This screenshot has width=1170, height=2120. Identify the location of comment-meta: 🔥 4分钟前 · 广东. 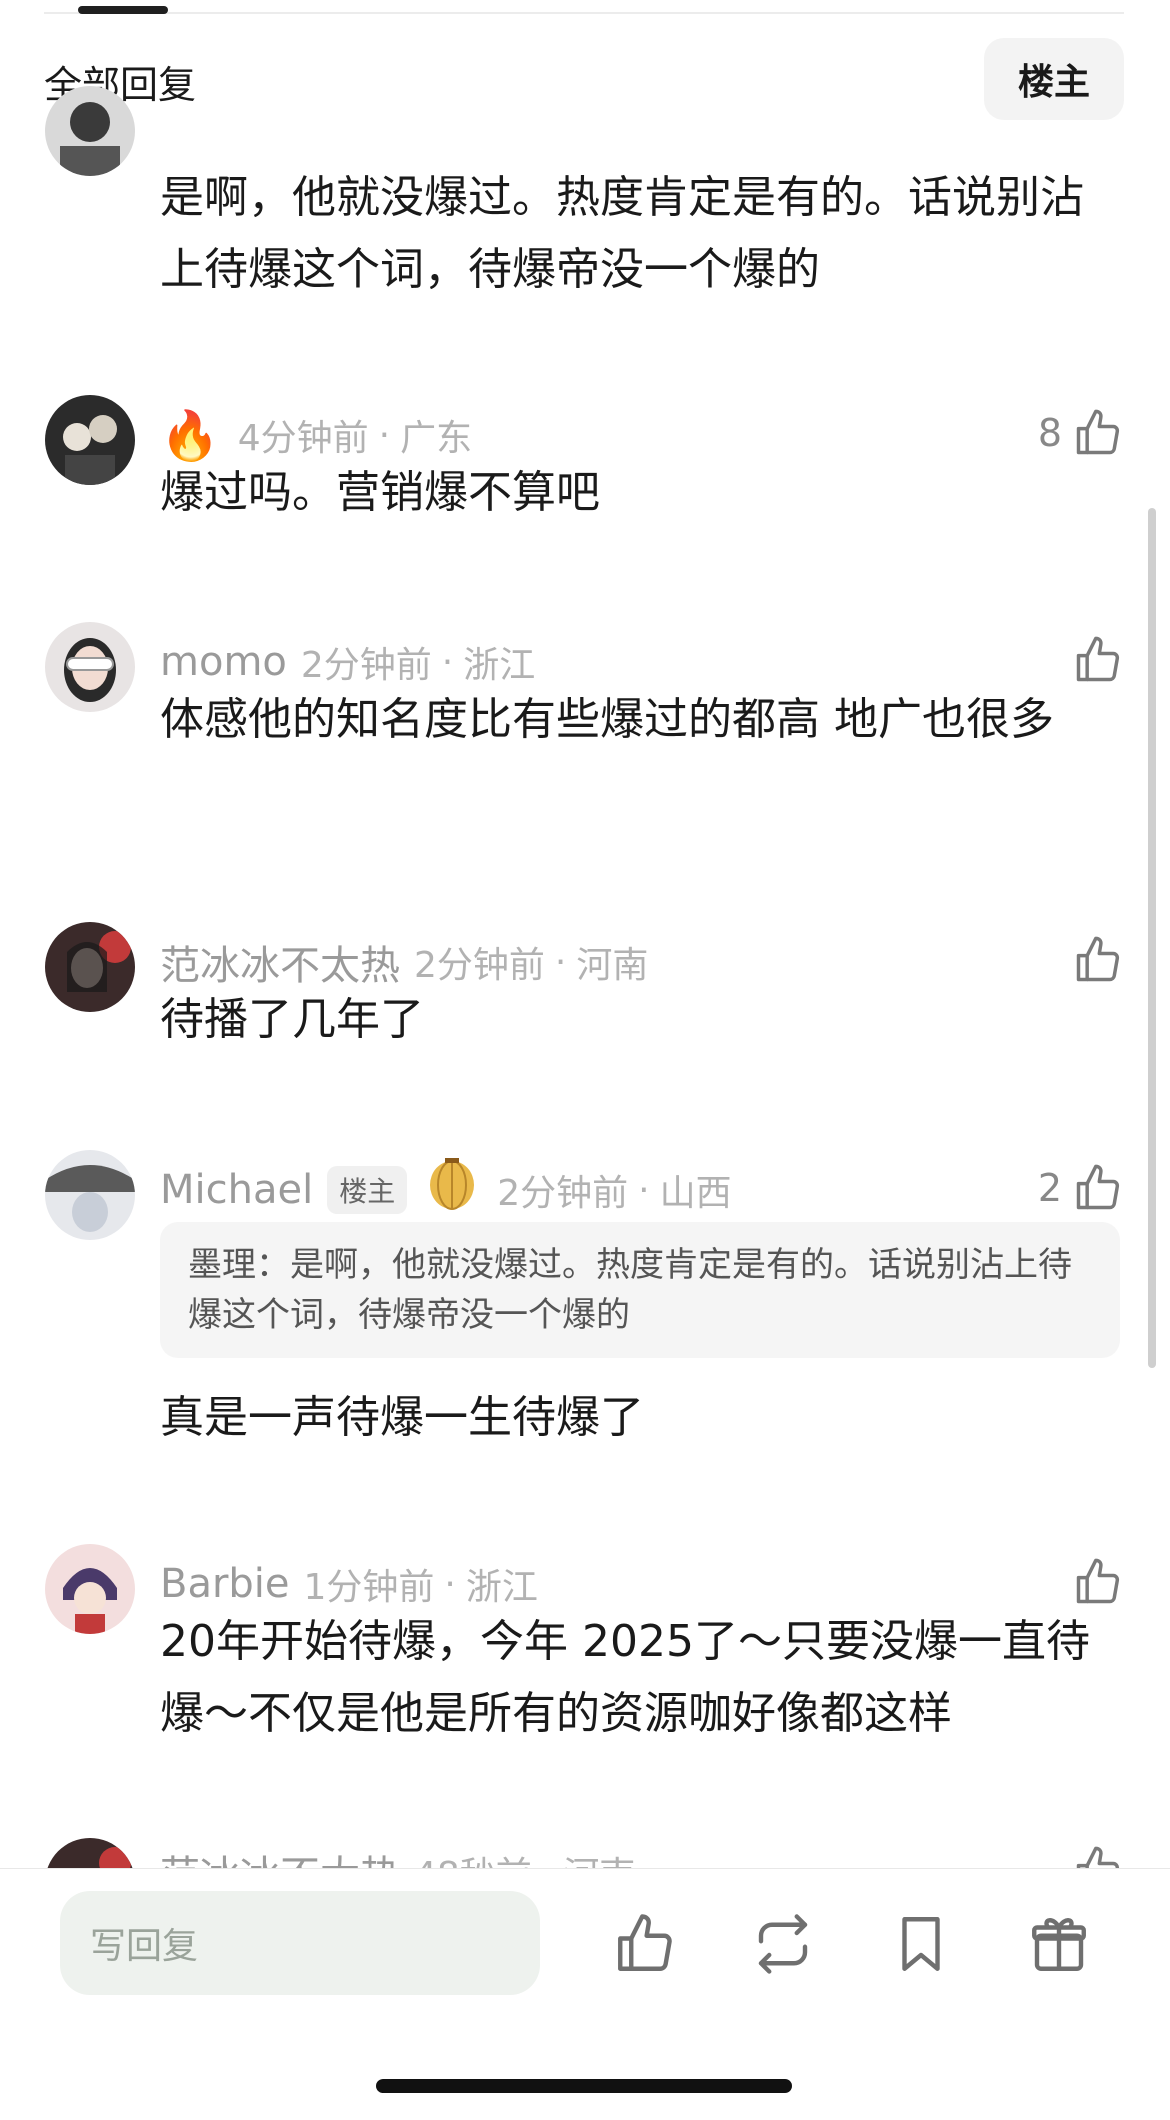
(316, 435).